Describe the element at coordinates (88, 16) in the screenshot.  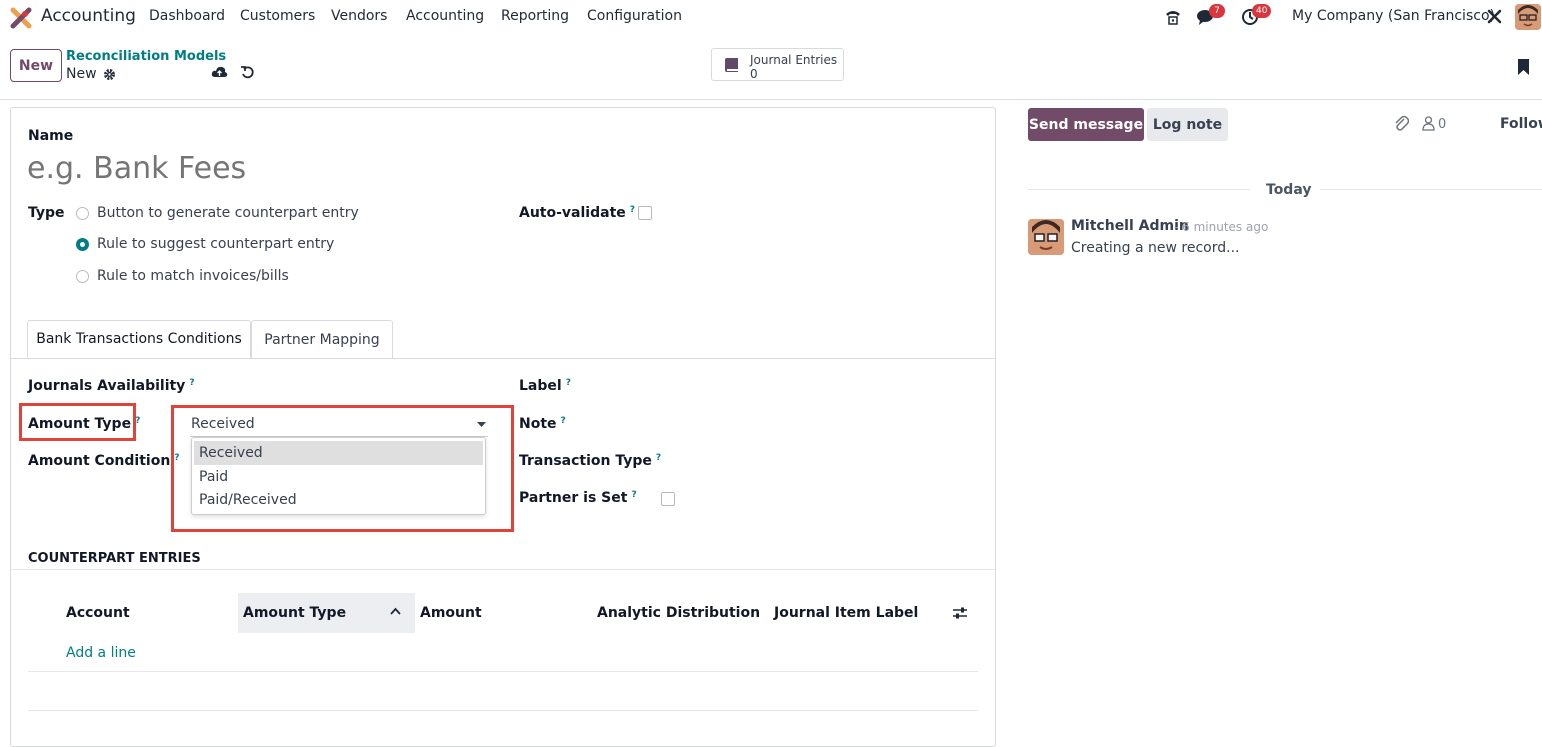
I see `app-name: Accounting` at that location.